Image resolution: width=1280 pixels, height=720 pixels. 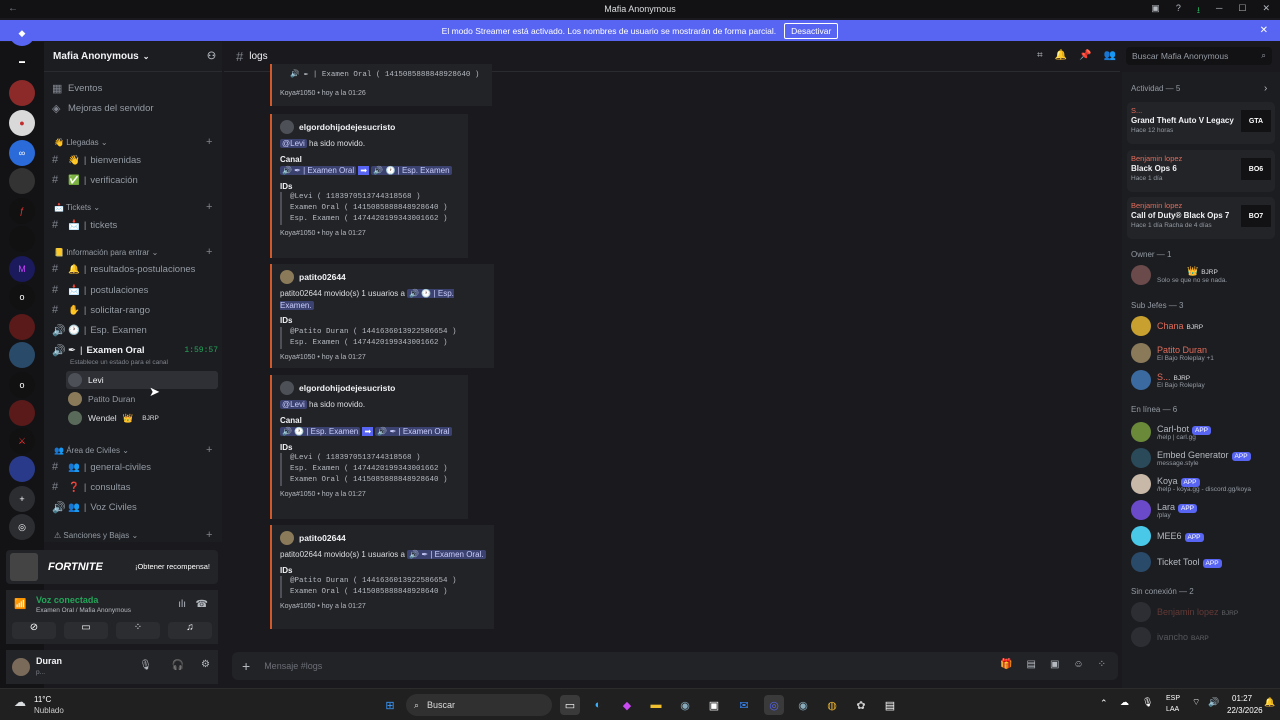 What do you see at coordinates (479, 705) in the screenshot?
I see `taskbar-search: ⌕ Buscar` at bounding box center [479, 705].